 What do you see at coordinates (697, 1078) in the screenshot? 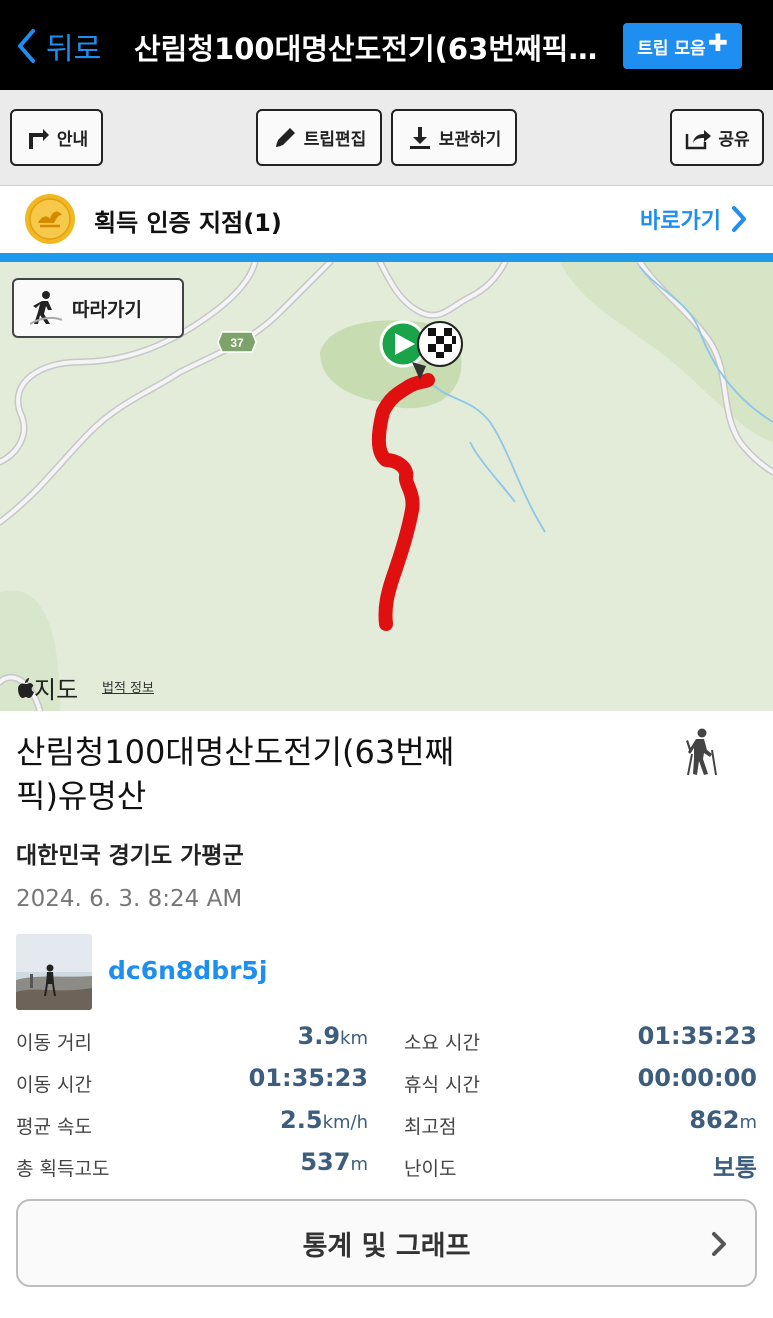
I see `rest-time-value: 00:00:00` at bounding box center [697, 1078].